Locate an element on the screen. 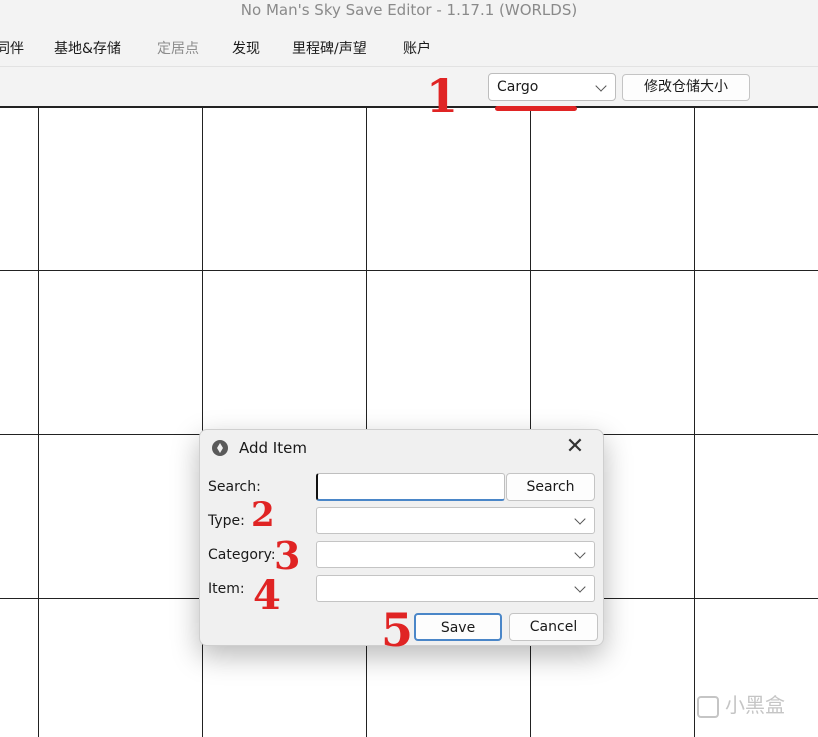 Image resolution: width=818 pixels, height=737 pixels. close-icon: ✕ is located at coordinates (575, 448).